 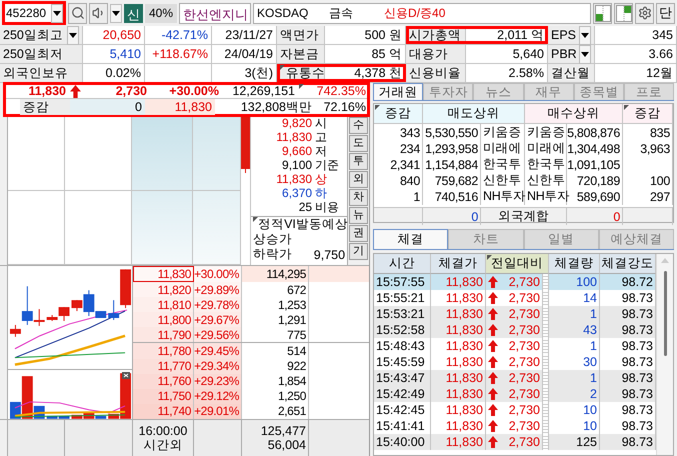 I want to click on bid-price: 11,760, so click(x=163, y=381).